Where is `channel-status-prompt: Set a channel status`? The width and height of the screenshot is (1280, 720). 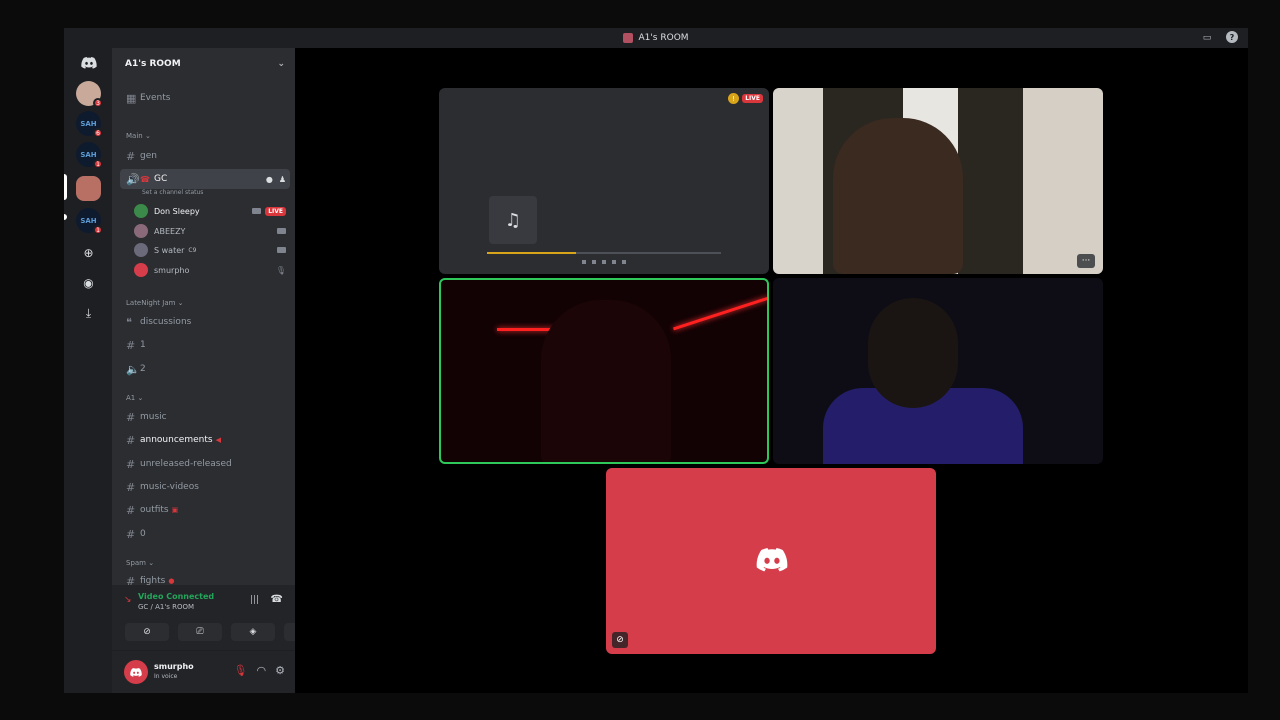
channel-status-prompt: Set a channel status is located at coordinates (172, 192).